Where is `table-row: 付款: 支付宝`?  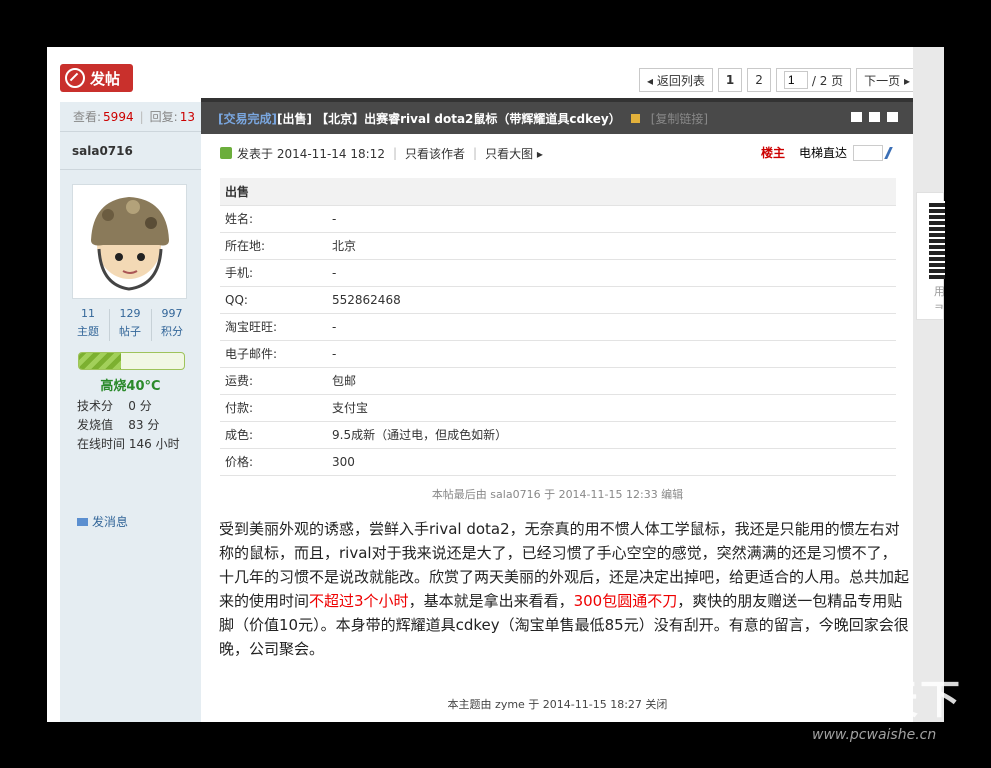 table-row: 付款: 支付宝 is located at coordinates (558, 408).